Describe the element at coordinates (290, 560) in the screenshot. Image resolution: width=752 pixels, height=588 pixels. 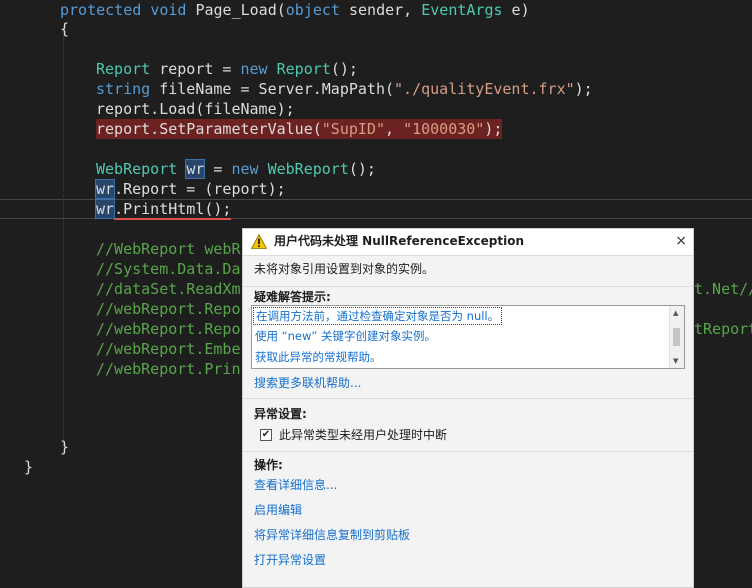
I see `open-exception-settings-link: 打开异常设置` at that location.